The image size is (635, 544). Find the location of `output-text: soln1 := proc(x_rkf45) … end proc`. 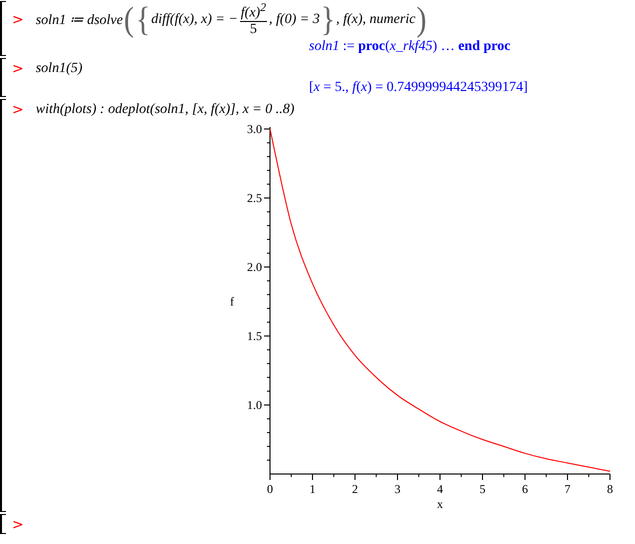

output-text: soln1 := proc(x_rkf45) … end proc is located at coordinates (409, 46).